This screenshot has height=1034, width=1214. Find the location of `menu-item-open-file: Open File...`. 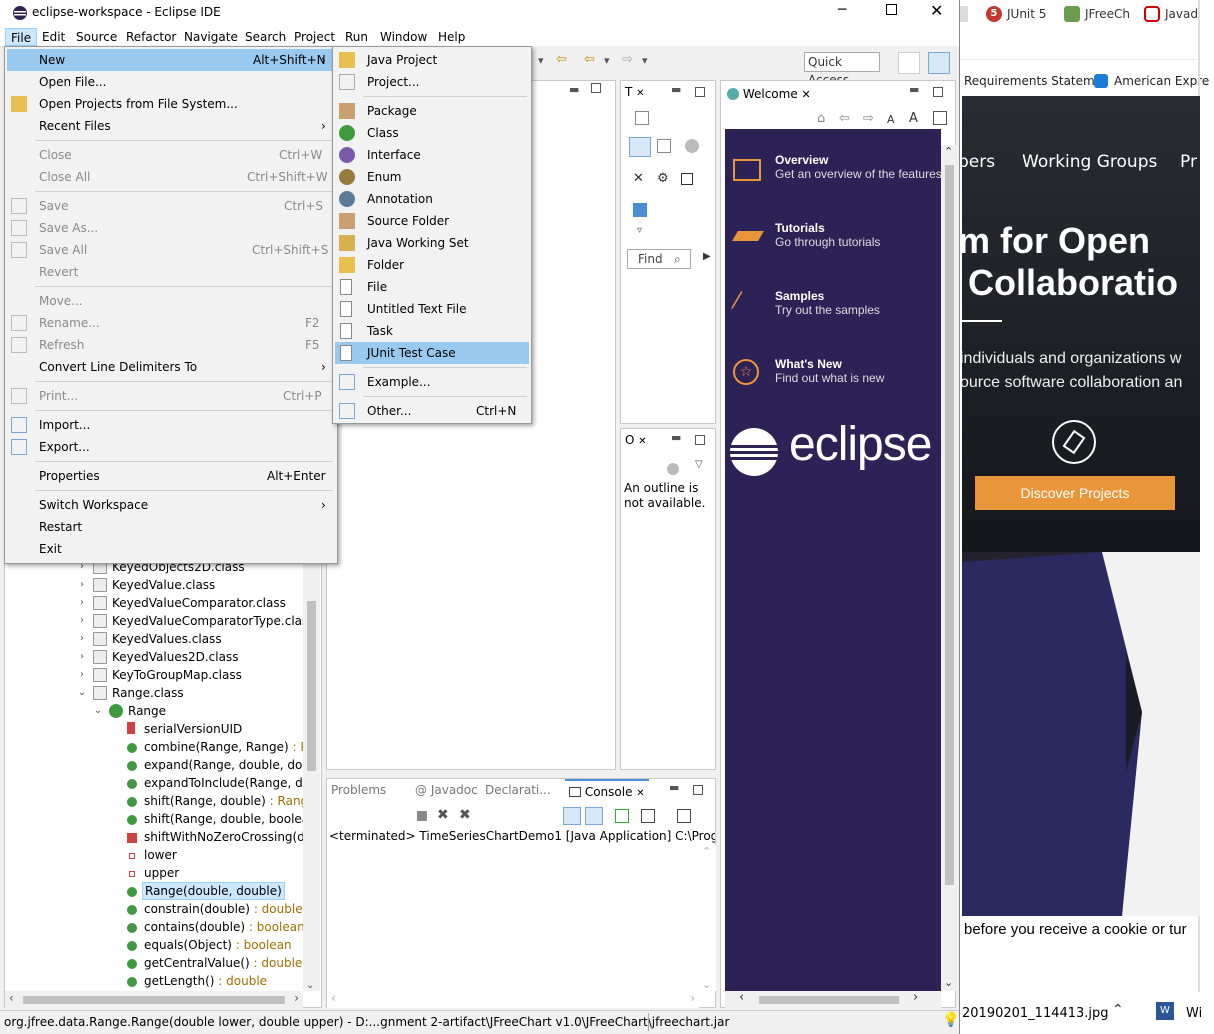

menu-item-open-file: Open File... is located at coordinates (171, 82).